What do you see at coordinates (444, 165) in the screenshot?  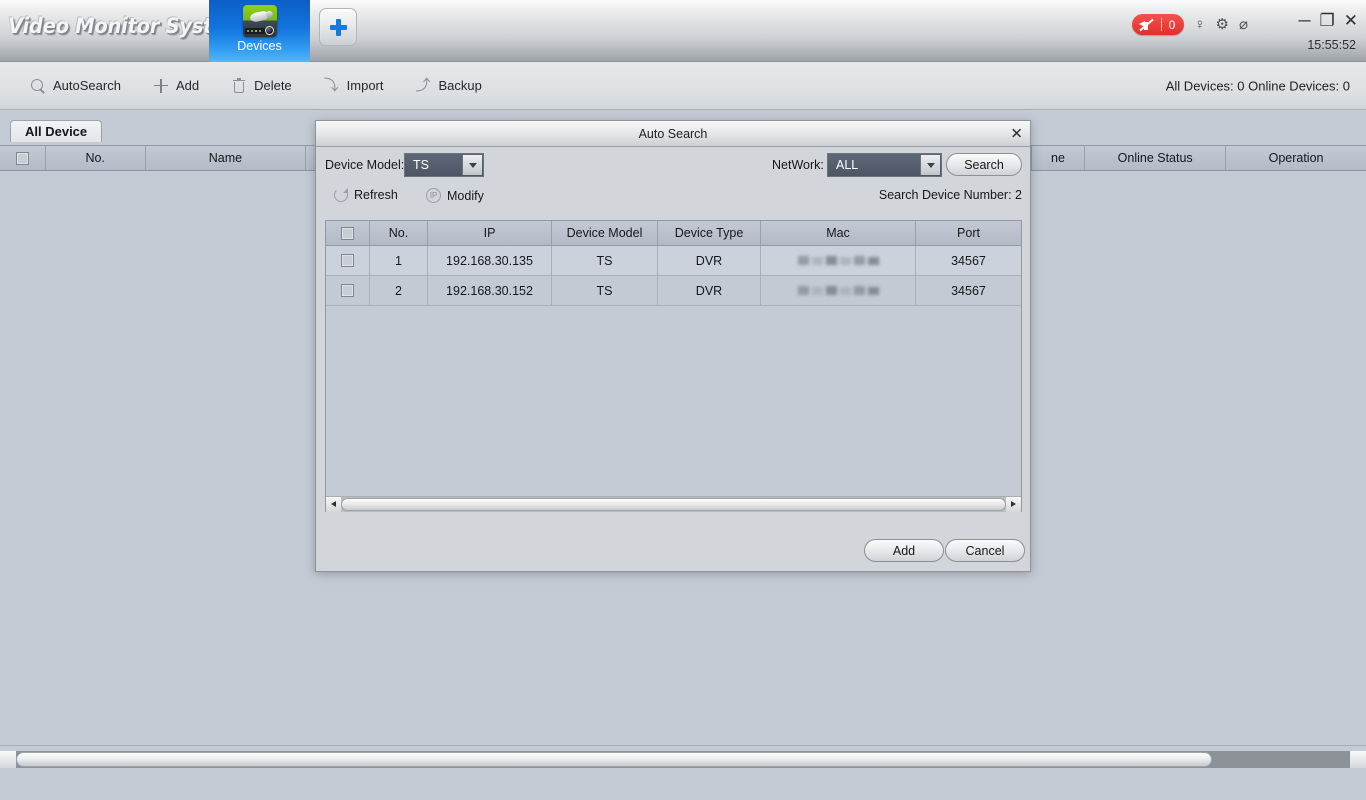 I see `device-model-dropdown: TS` at bounding box center [444, 165].